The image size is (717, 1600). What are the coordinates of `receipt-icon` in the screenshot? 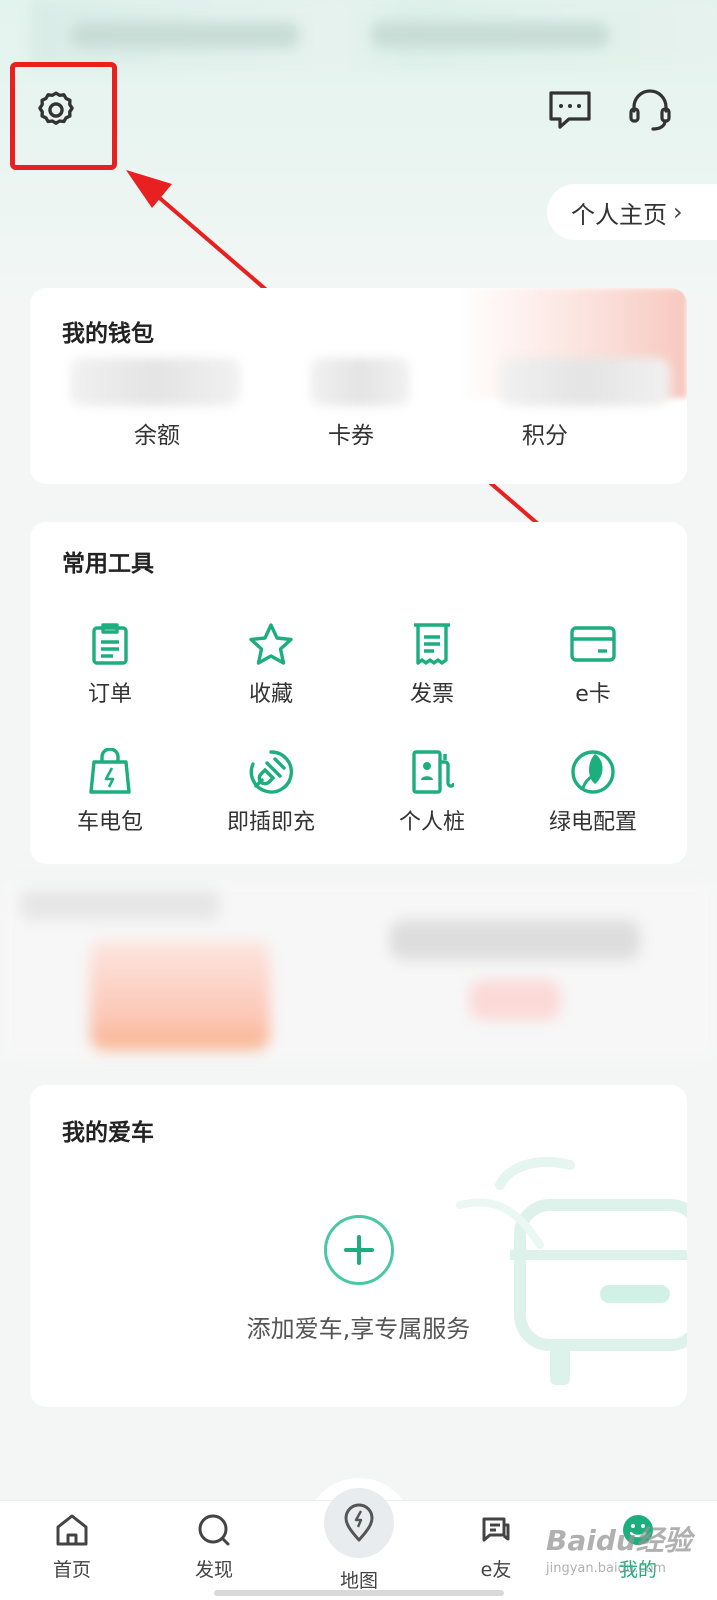 It's located at (432, 644).